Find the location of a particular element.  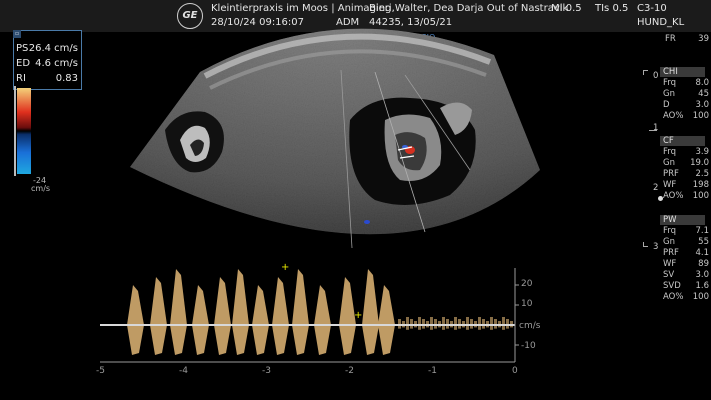

ed-marker: + is located at coordinates (358, 315).